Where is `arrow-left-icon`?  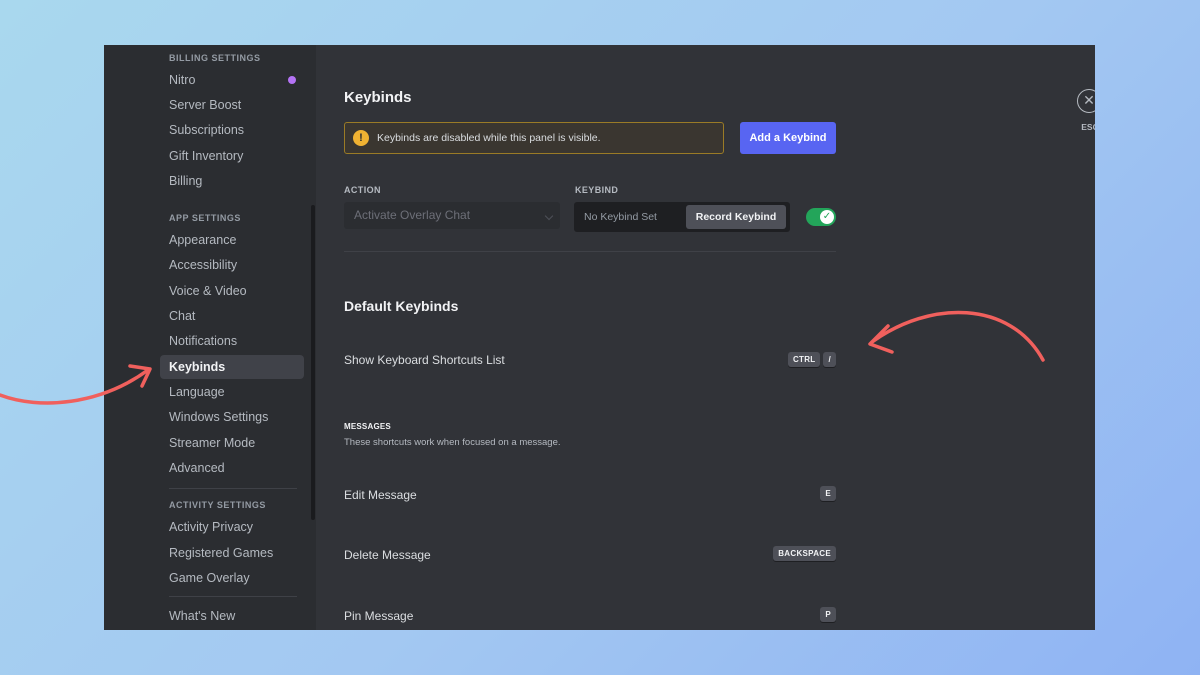
arrow-left-icon is located at coordinates (76, 384).